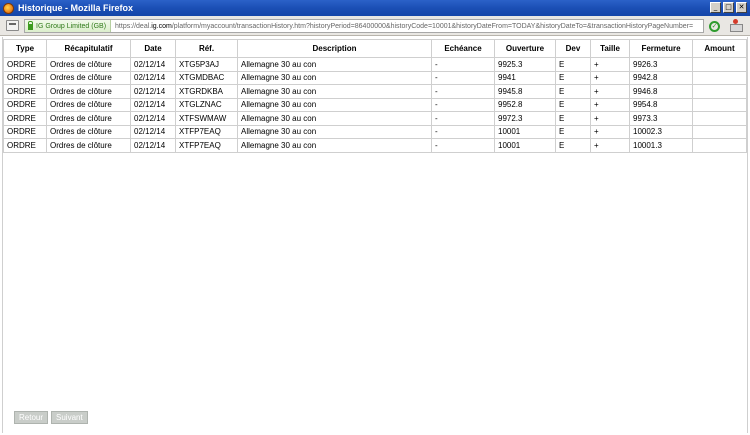 Image resolution: width=750 pixels, height=435 pixels. Describe the element at coordinates (153, 48) in the screenshot. I see `column-header: Date` at that location.